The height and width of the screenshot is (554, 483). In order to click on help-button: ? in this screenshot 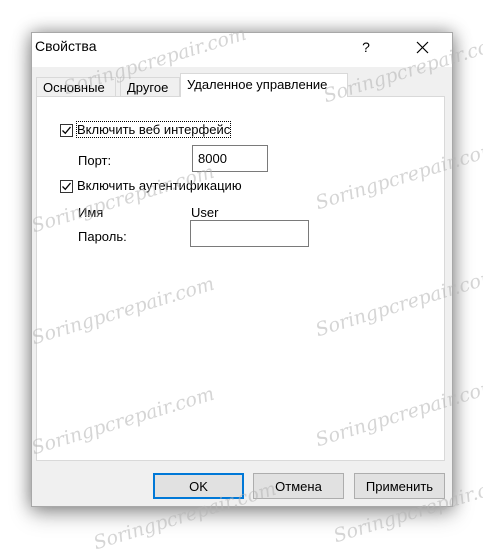, I will do `click(366, 47)`.